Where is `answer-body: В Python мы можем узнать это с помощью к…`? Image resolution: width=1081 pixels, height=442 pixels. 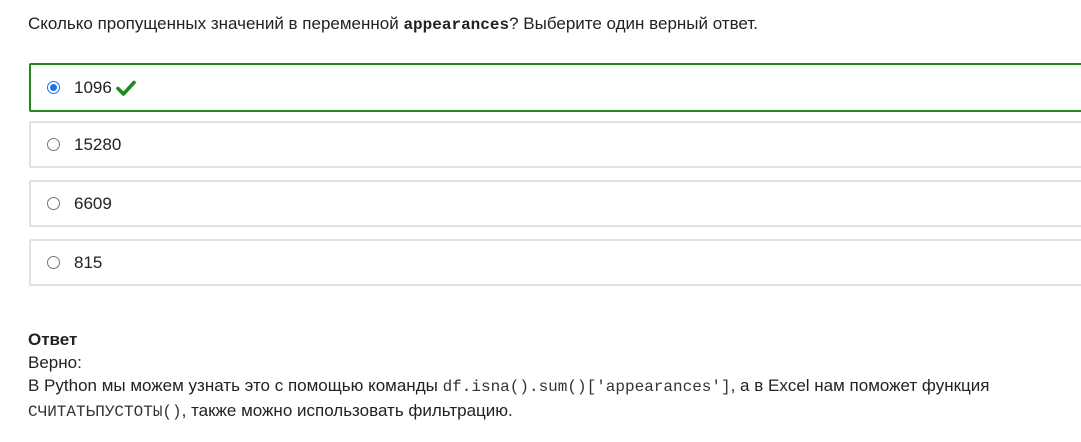 answer-body: В Python мы можем узнать это с помощью к… is located at coordinates (548, 399).